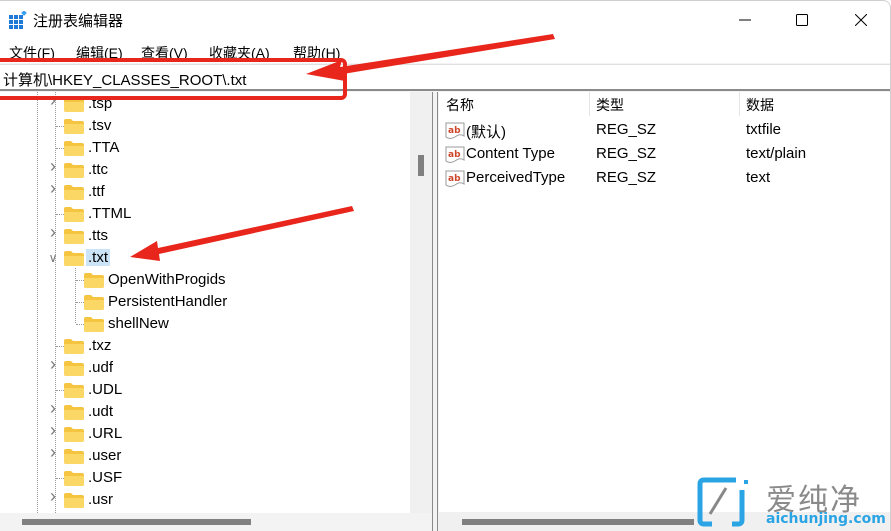  What do you see at coordinates (103, 147) in the screenshot?
I see `tree-item-label: .TTA` at bounding box center [103, 147].